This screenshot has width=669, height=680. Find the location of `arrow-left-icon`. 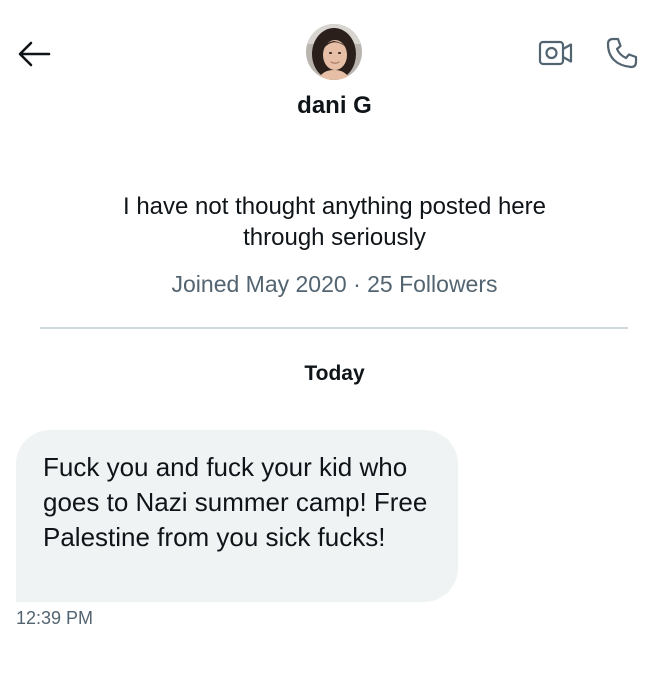

arrow-left-icon is located at coordinates (34, 54).